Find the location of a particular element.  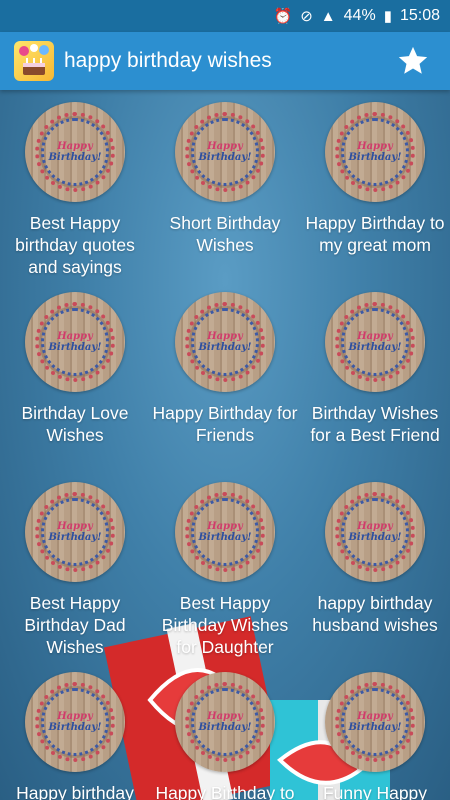

birthday-cake-icon is located at coordinates (34, 61).